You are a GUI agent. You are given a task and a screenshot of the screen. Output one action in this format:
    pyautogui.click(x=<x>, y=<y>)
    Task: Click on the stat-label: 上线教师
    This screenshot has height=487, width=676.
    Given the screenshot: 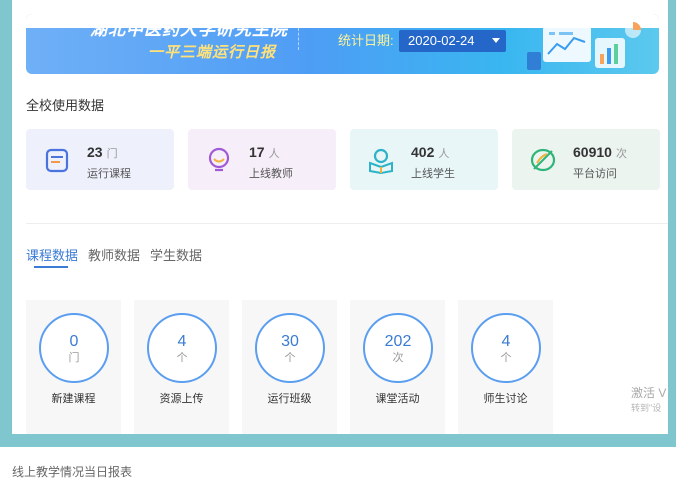 What is the action you would take?
    pyautogui.click(x=271, y=174)
    